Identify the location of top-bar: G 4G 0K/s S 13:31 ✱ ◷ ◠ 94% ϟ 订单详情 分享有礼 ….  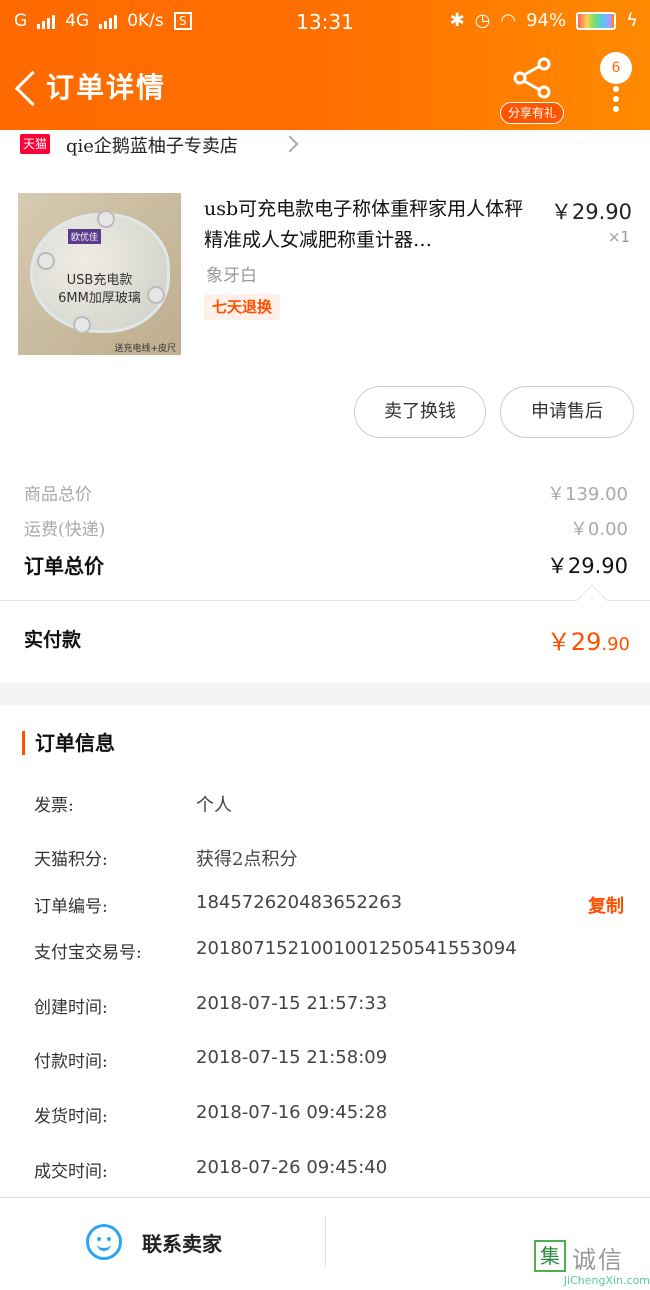
(325, 65).